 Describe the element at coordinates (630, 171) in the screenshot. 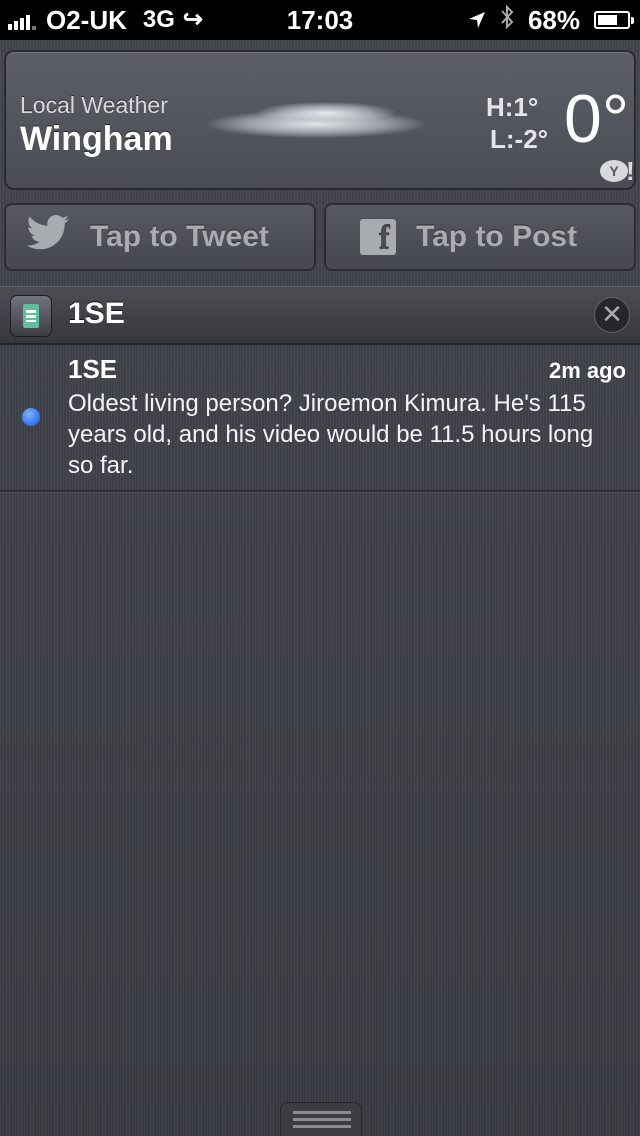

I see `yahoo-exclamation-icon: !` at that location.